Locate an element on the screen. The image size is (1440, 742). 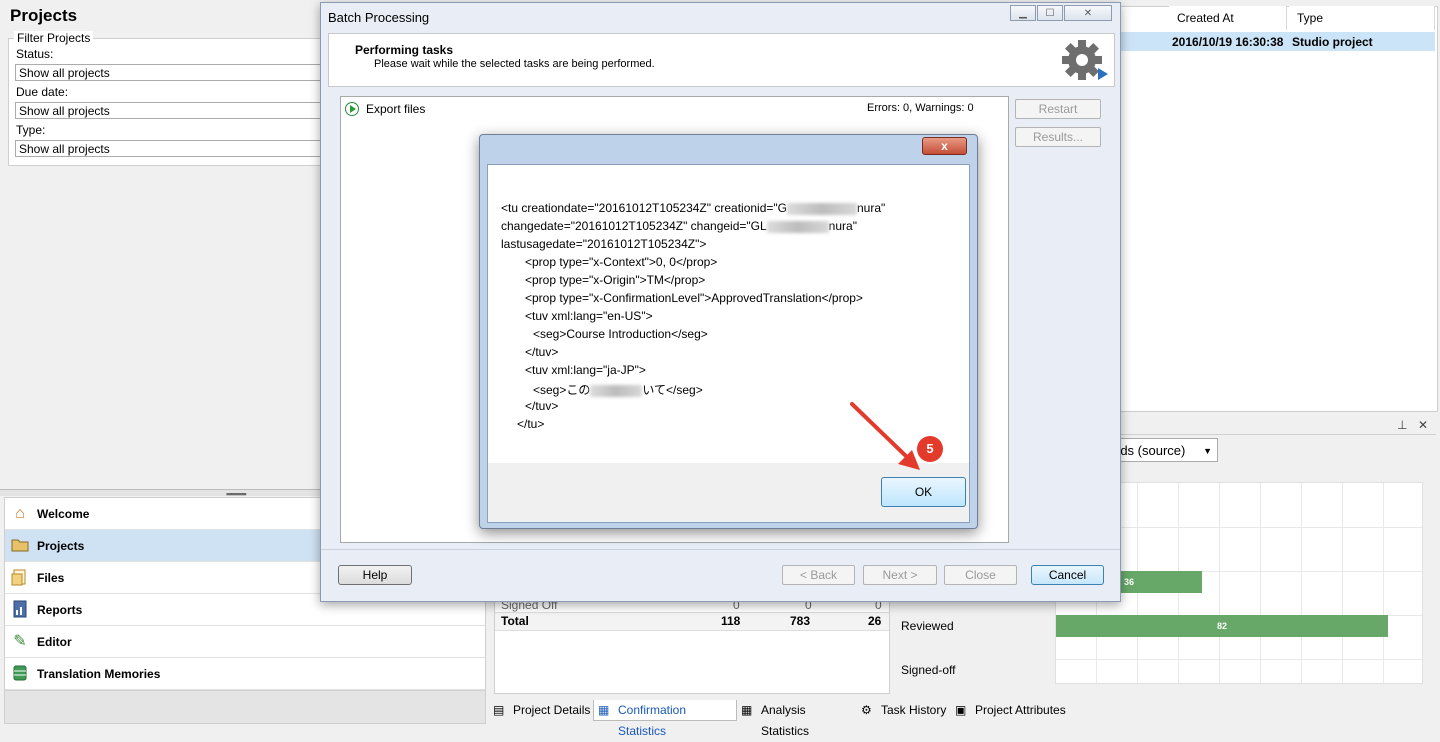
tab-label: Analysis Statistics is located at coordinates (785, 720).